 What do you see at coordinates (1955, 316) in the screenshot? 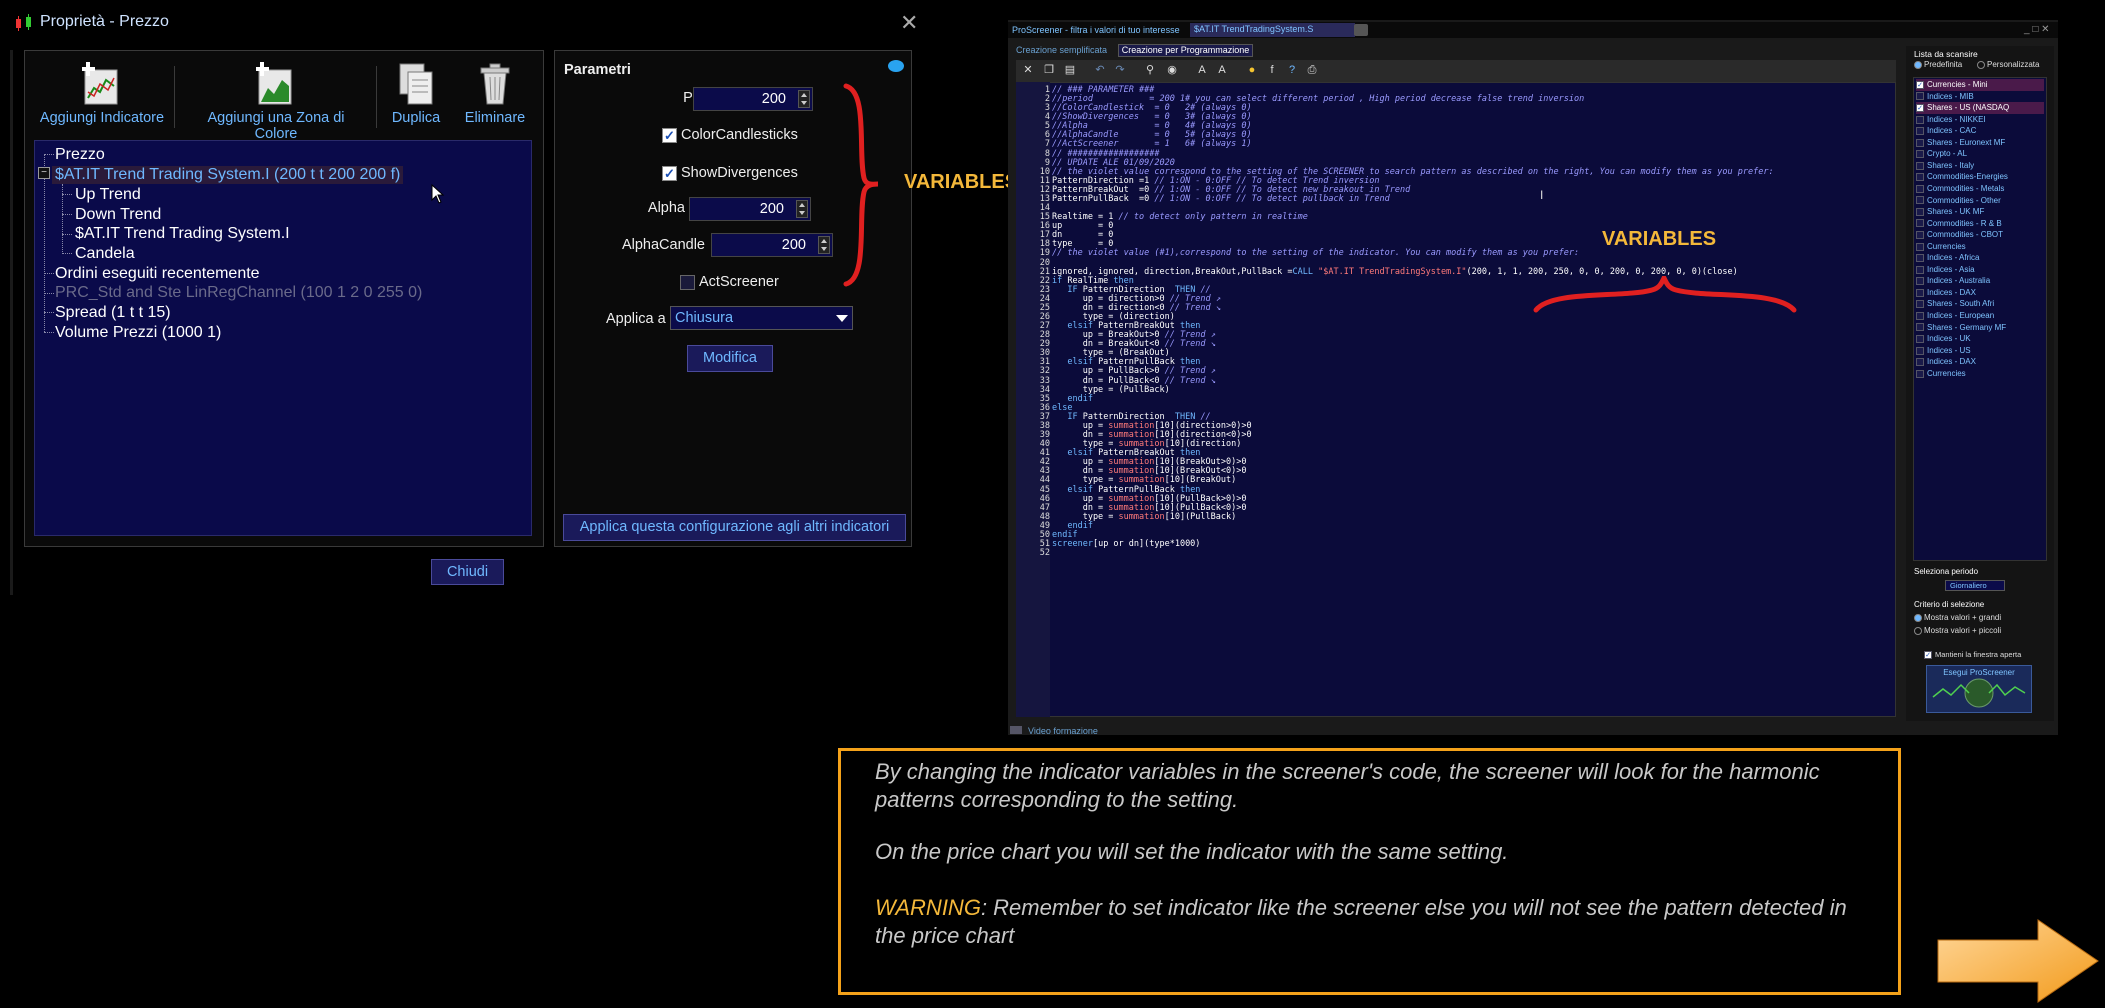
I see `scan-list-item: Indices - European` at bounding box center [1955, 316].